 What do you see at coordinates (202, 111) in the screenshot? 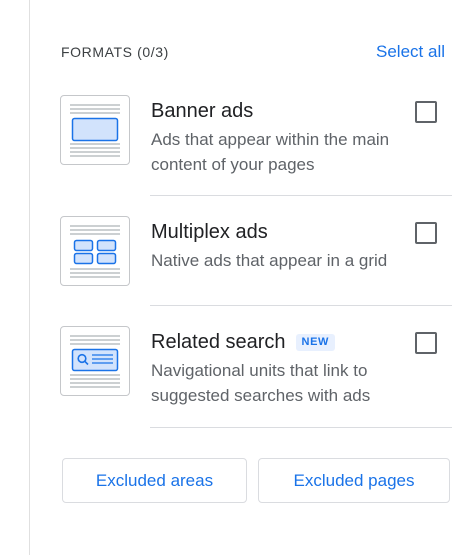
I see `format-title-label: Banner ads` at bounding box center [202, 111].